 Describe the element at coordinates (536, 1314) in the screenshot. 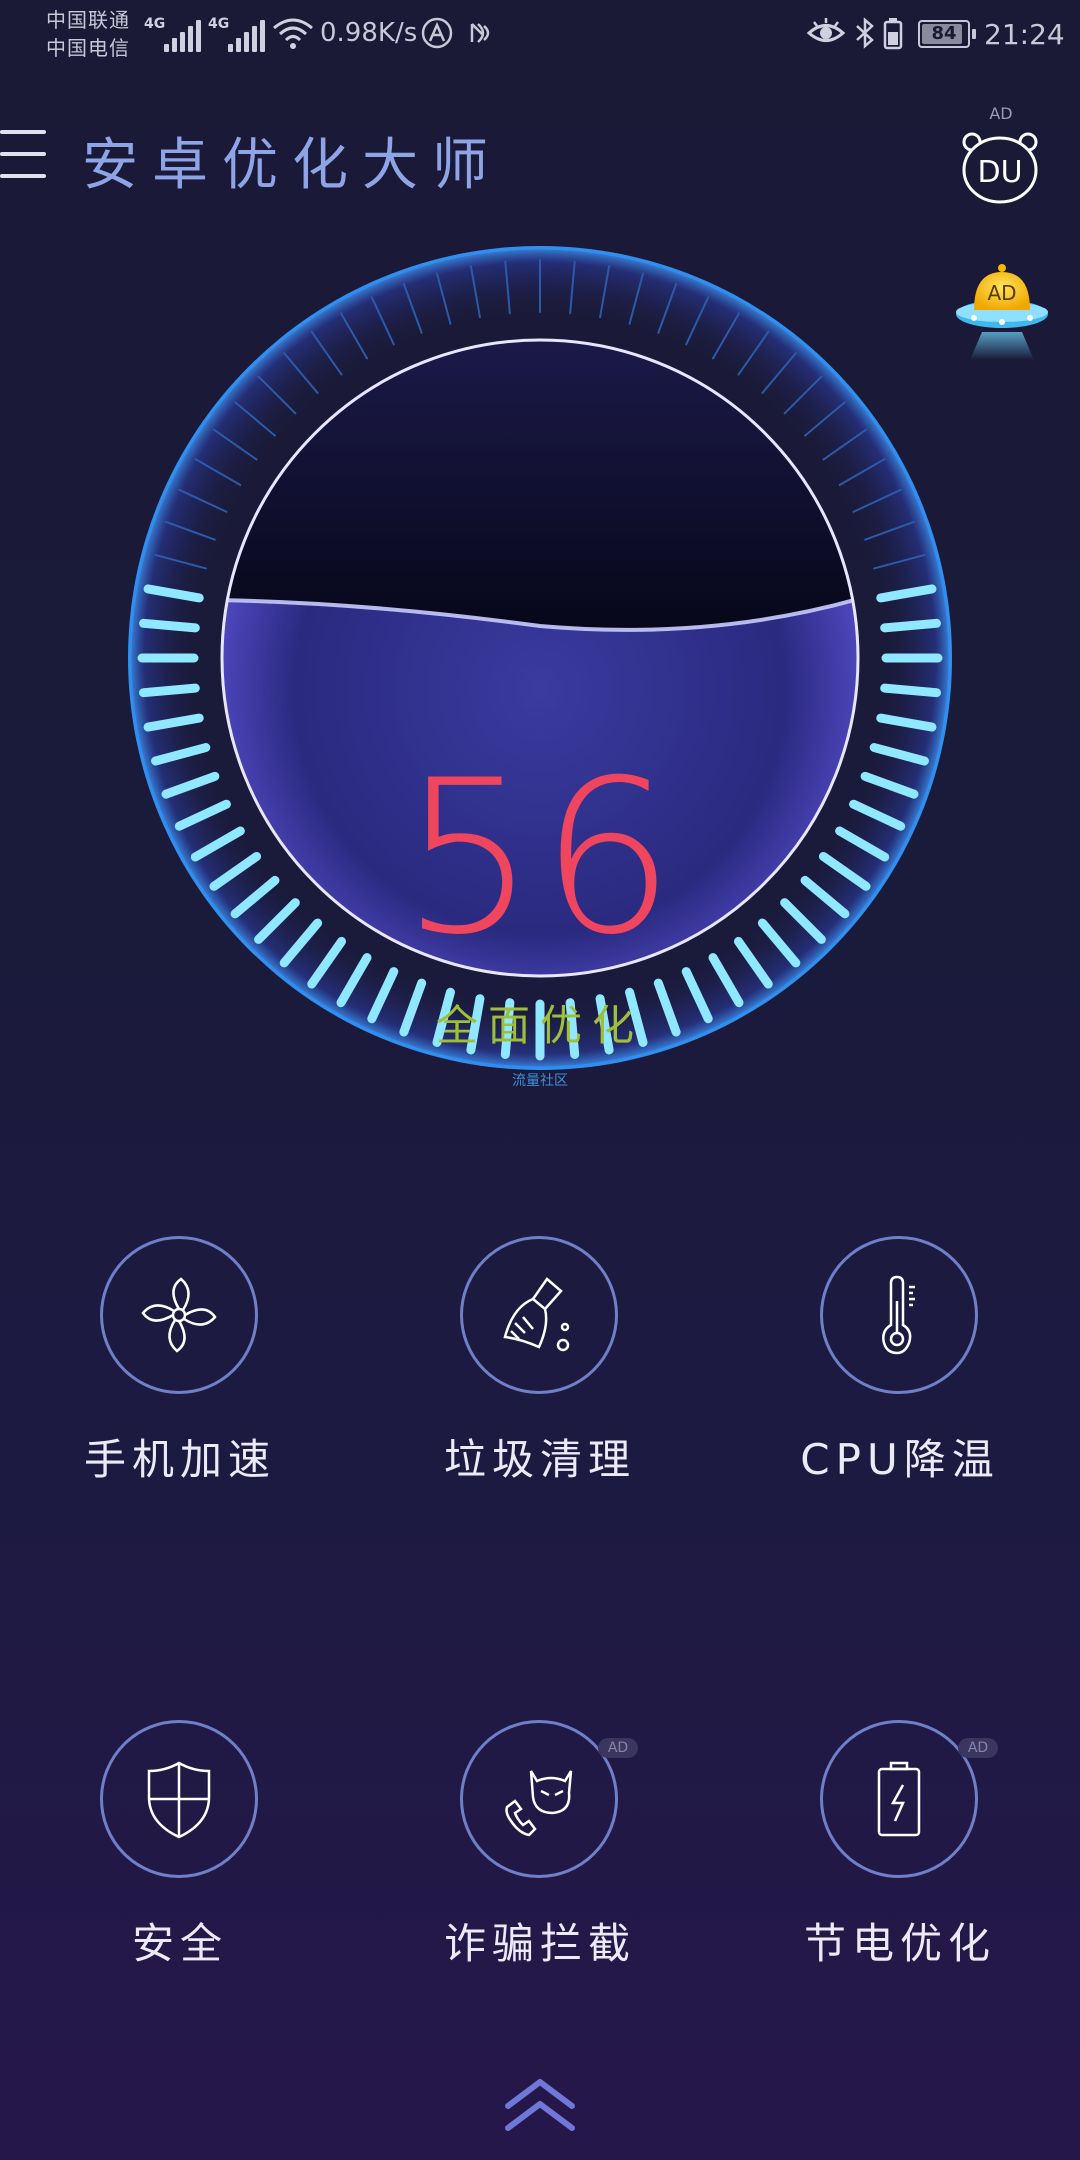

I see `broom-icon` at that location.